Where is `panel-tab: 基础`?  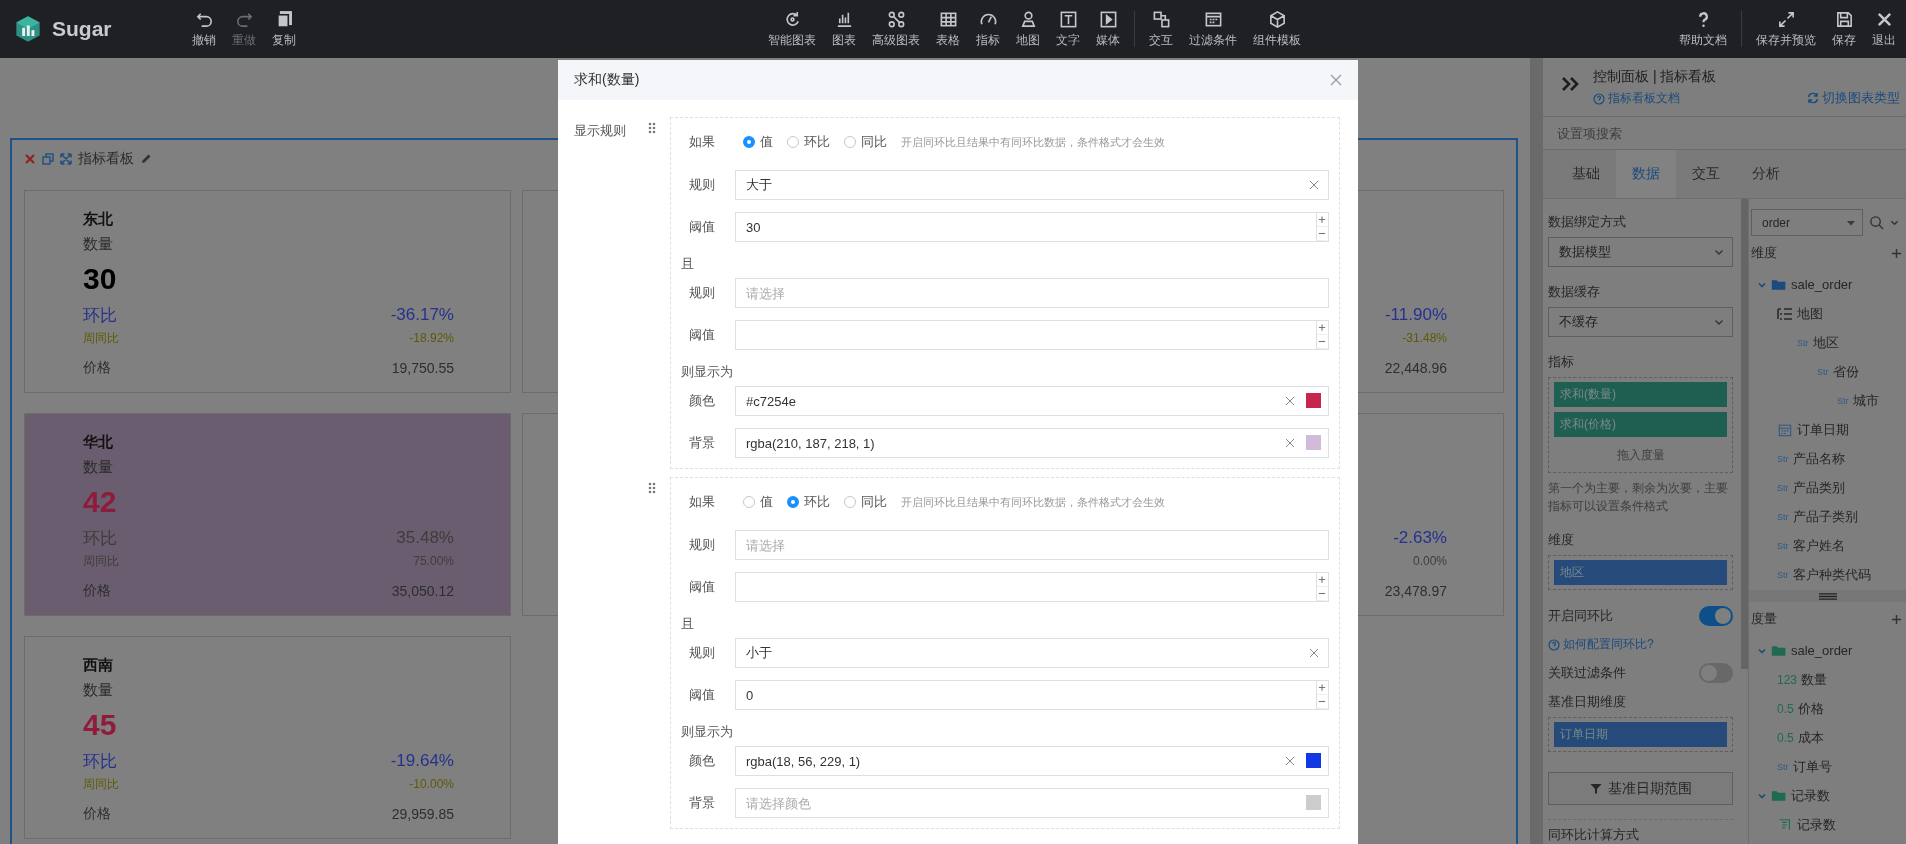
panel-tab: 基础 is located at coordinates (1586, 174).